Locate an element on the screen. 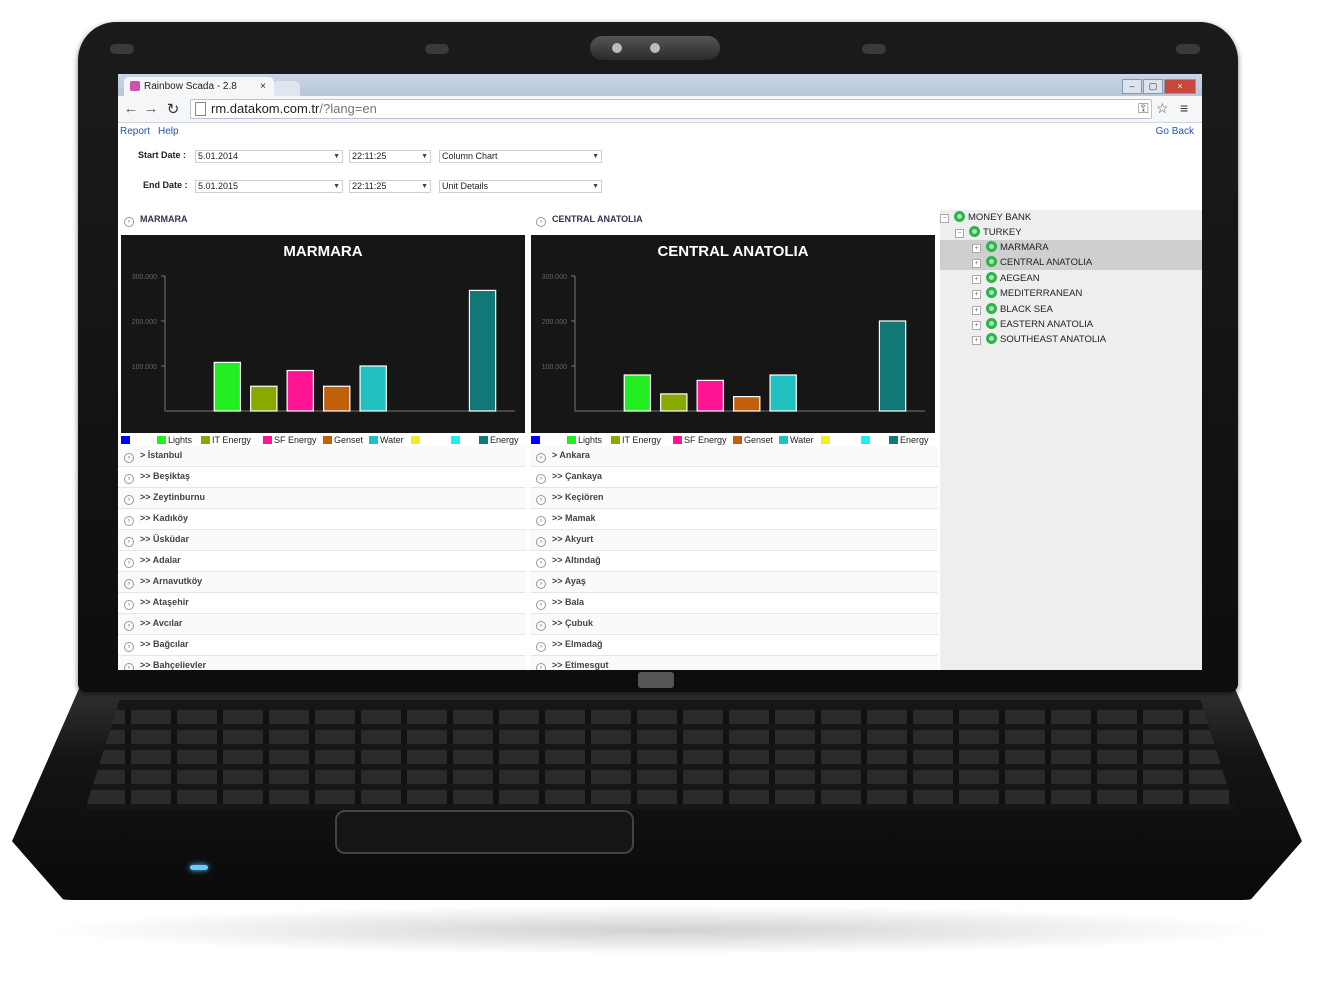 The image size is (1318, 1001). unit-row: › >> Çankaya is located at coordinates (734, 477).